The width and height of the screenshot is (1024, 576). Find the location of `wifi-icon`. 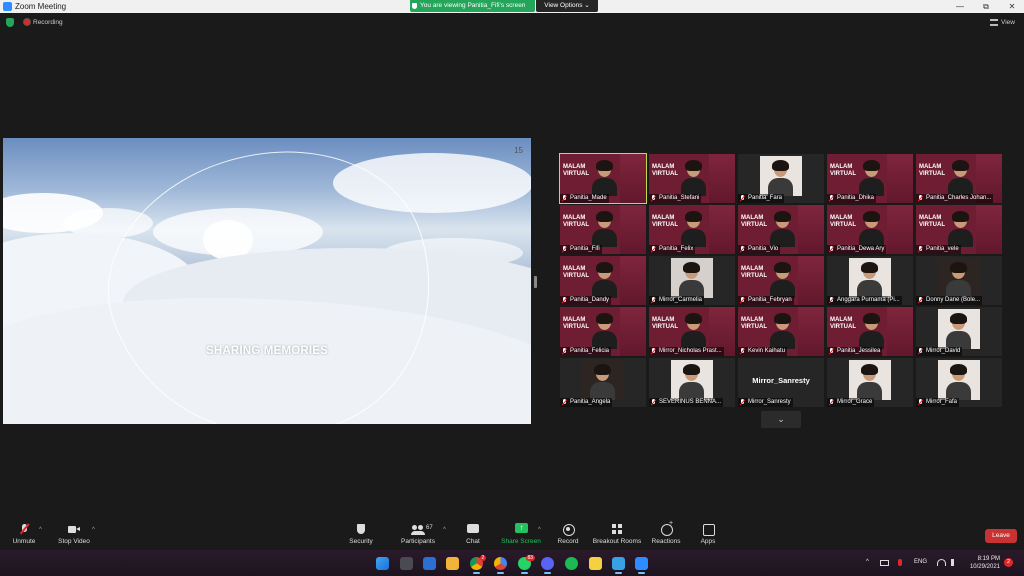

wifi-icon is located at coordinates (941, 562).